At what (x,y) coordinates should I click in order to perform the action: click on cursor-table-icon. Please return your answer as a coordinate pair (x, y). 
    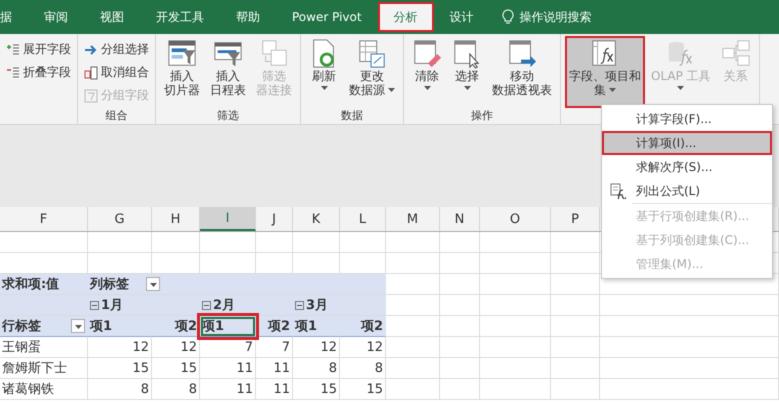
    Looking at the image, I should click on (467, 54).